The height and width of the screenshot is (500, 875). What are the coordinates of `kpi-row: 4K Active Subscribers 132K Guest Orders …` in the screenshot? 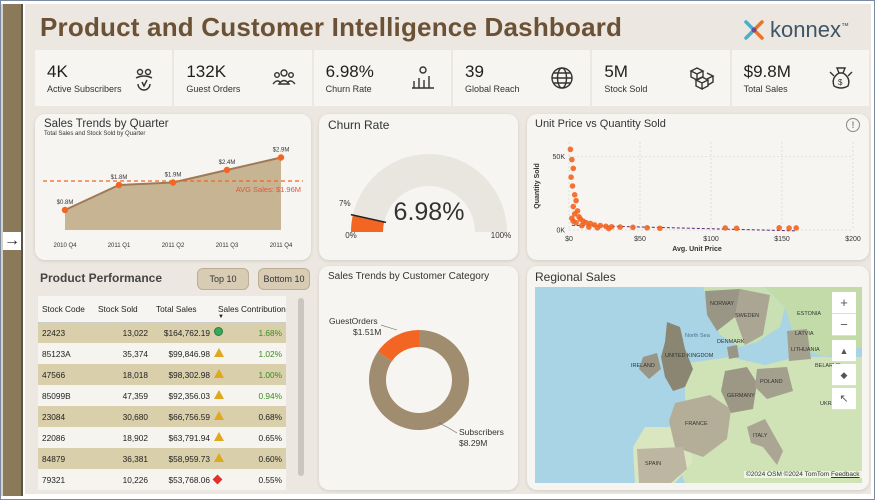 It's located at (452, 78).